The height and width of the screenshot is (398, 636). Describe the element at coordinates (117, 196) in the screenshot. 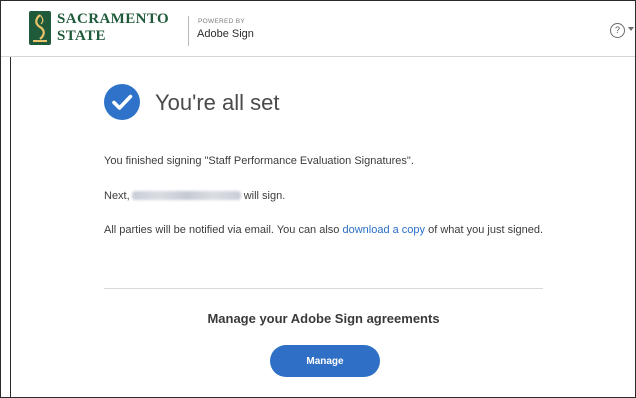

I see `next-prefix: Next,` at that location.